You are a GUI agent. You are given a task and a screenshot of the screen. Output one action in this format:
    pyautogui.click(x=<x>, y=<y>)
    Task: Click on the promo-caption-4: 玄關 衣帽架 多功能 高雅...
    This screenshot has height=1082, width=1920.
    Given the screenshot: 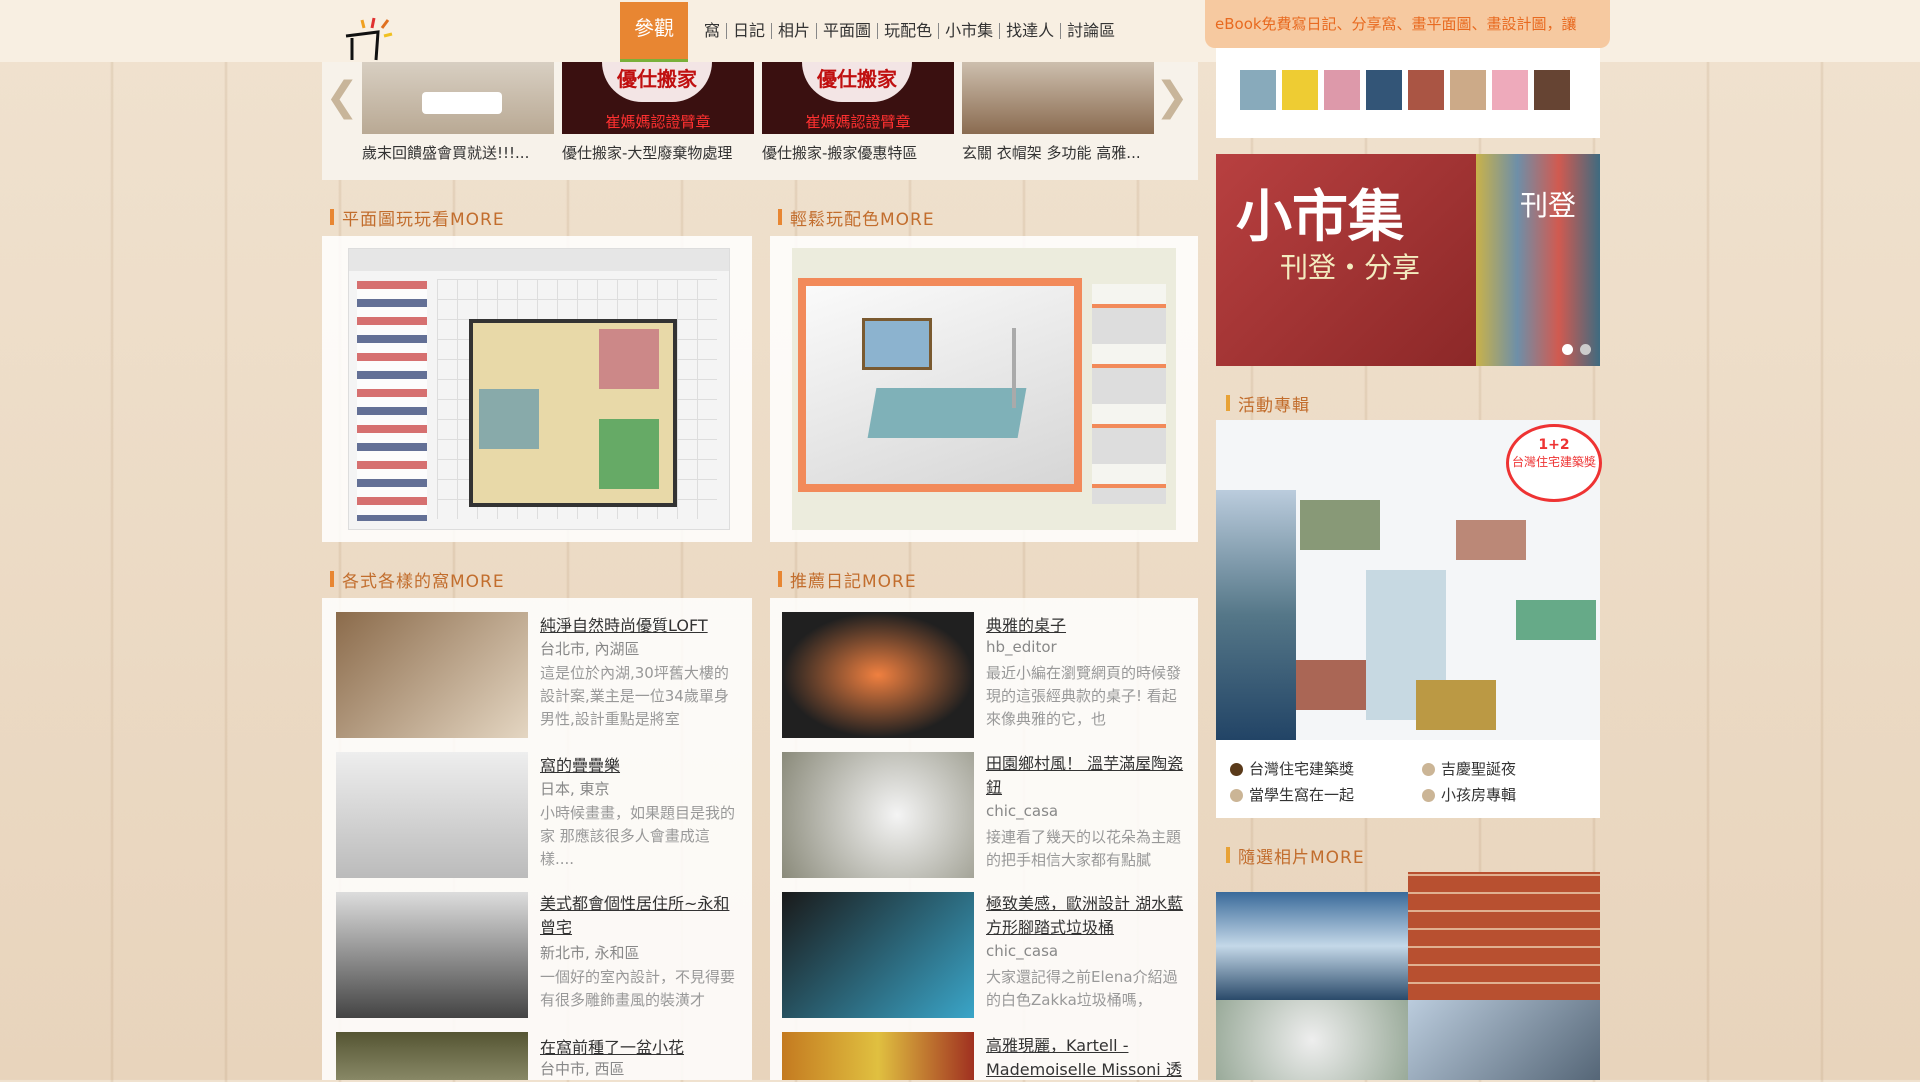 What is the action you would take?
    pyautogui.click(x=1062, y=152)
    